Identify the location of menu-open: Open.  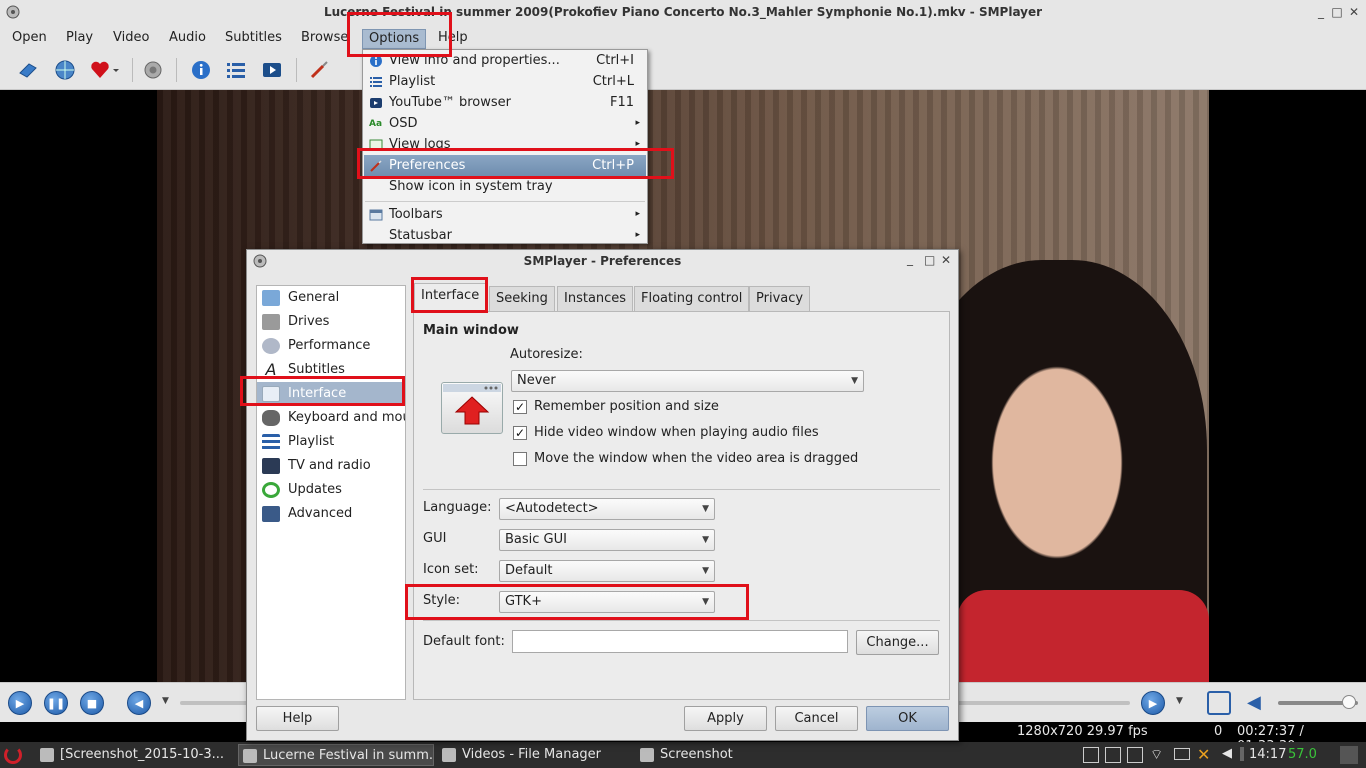
(29, 39).